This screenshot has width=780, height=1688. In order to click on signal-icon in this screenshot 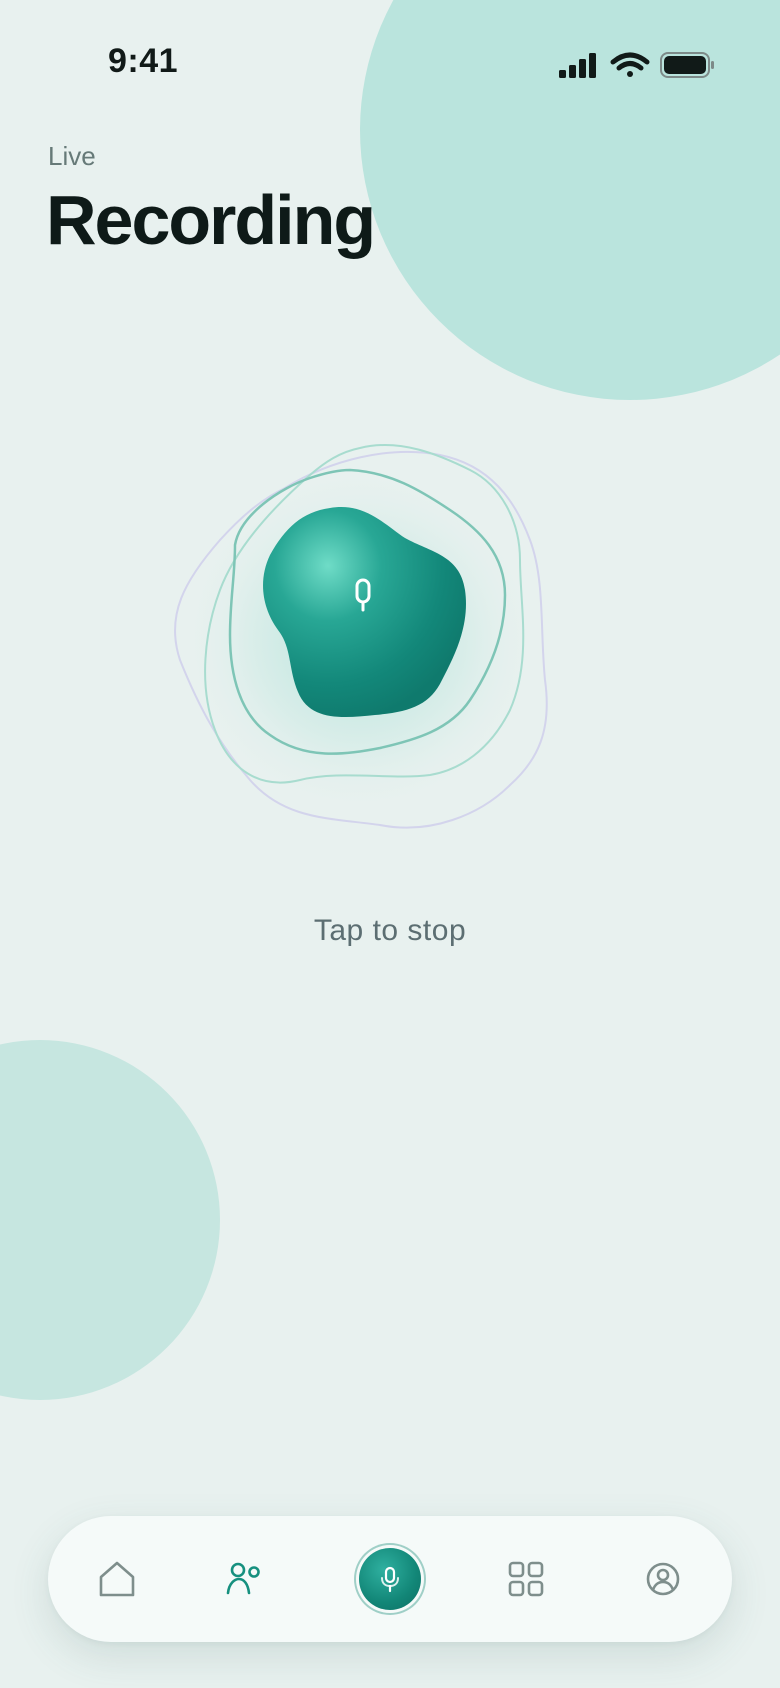, I will do `click(577, 65)`.